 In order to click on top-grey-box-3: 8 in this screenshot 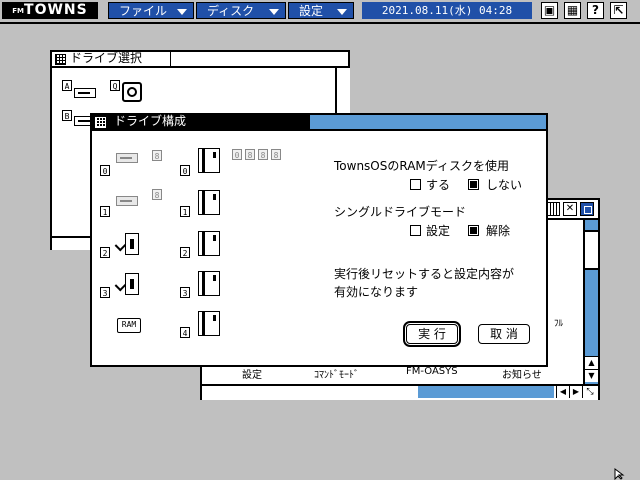, I will do `click(276, 154)`.